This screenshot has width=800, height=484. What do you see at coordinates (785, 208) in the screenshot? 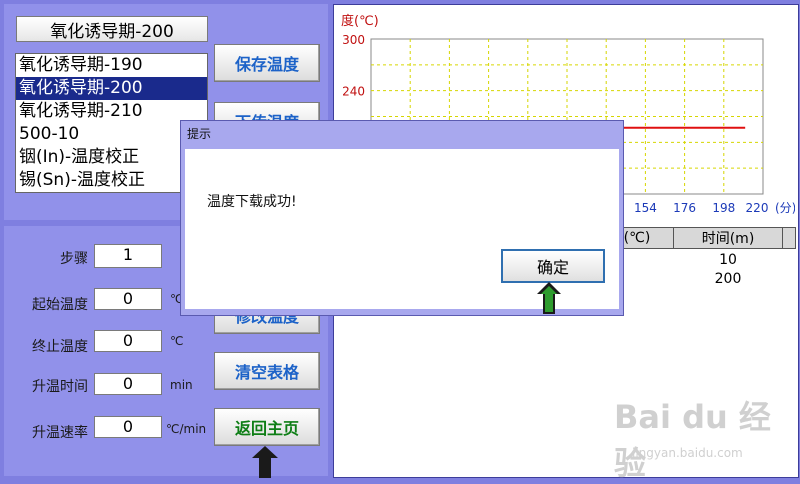
I see `x-axis-label: (分)` at bounding box center [785, 208].